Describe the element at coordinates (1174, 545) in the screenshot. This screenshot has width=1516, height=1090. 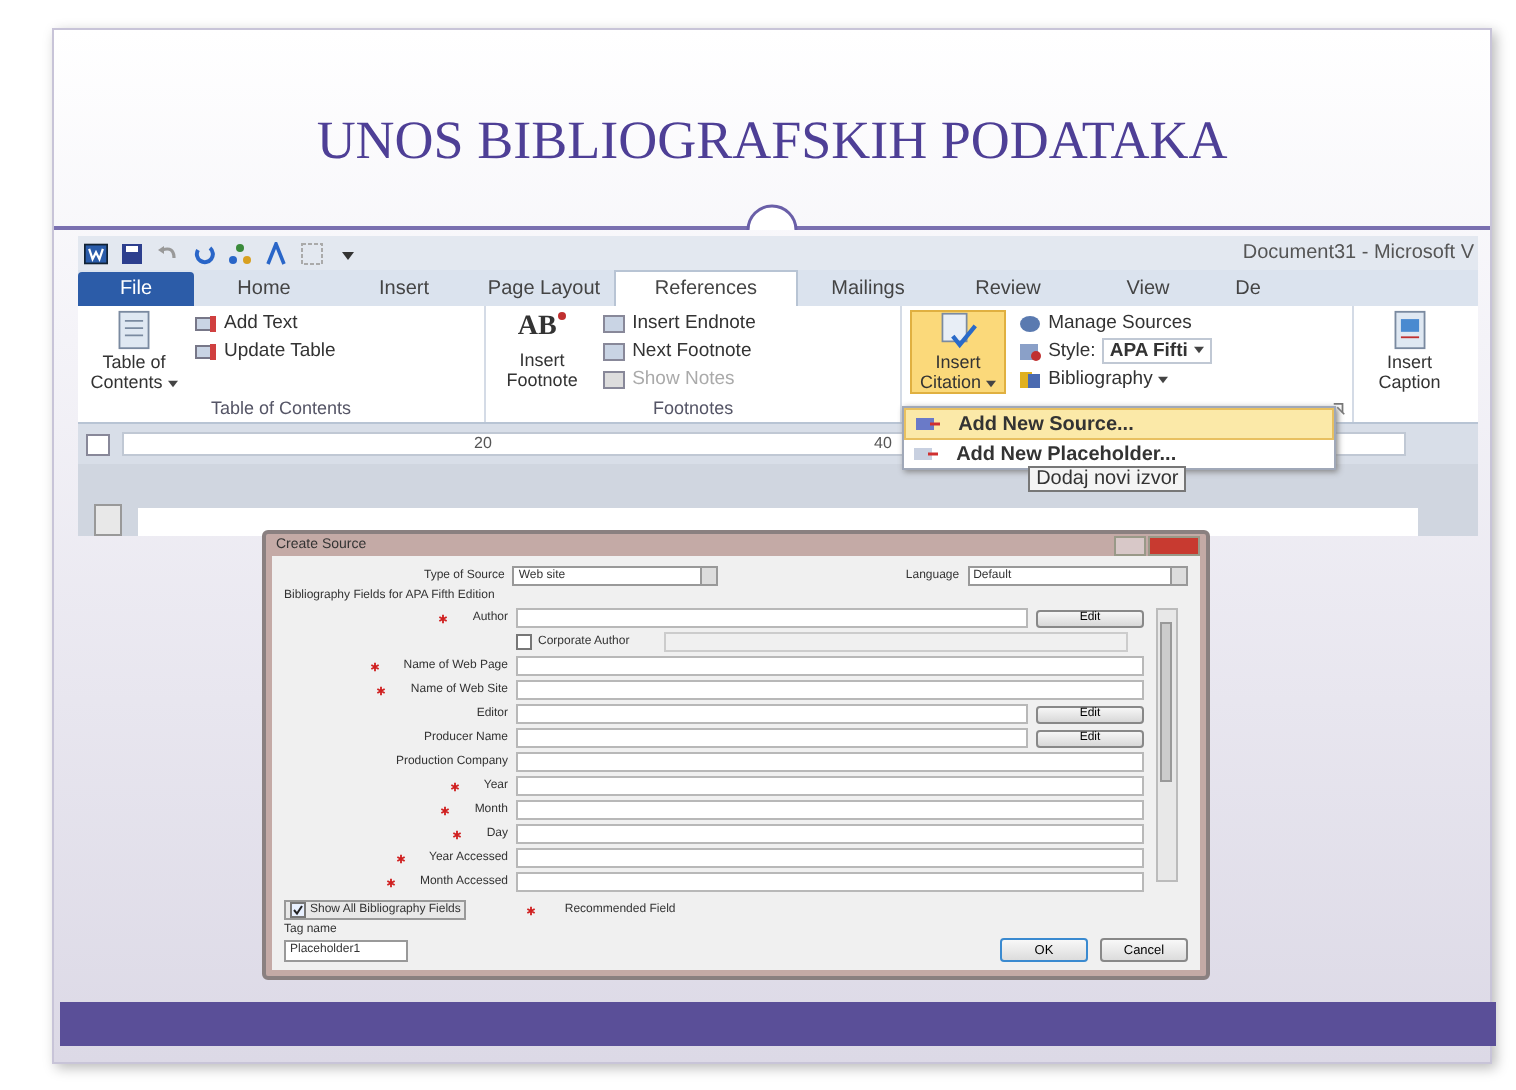
I see `close-button` at that location.